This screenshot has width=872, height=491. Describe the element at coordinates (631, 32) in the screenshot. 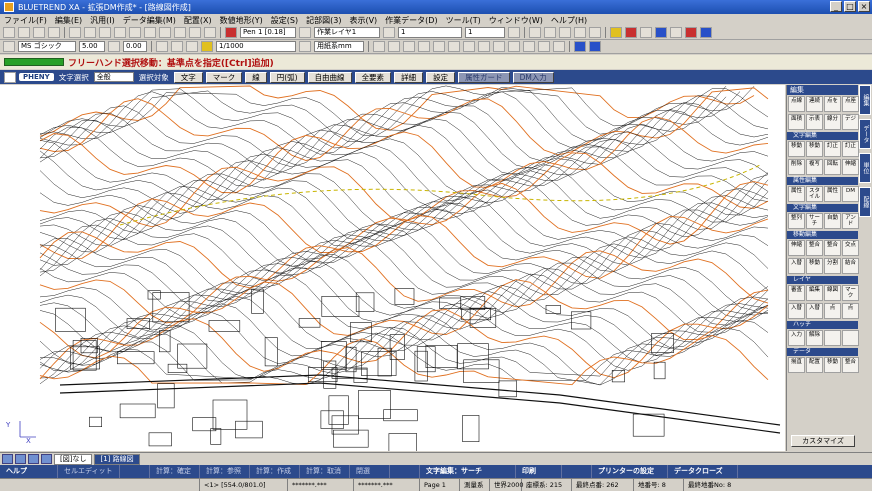

I see `delete-icon` at that location.